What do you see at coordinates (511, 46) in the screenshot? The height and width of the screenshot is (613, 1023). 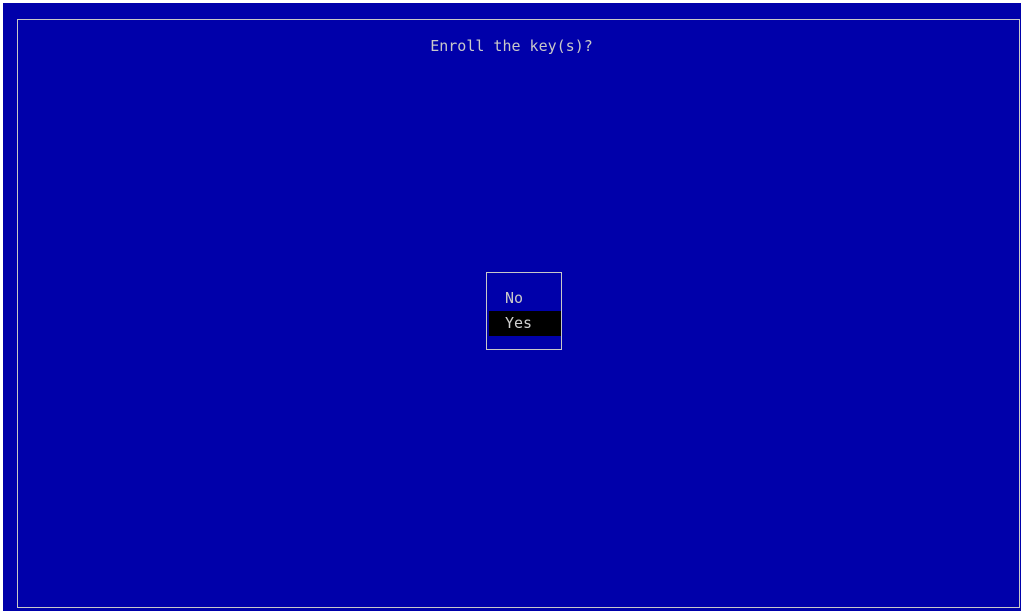 I see `dialog-title: Enroll the key(s)?` at bounding box center [511, 46].